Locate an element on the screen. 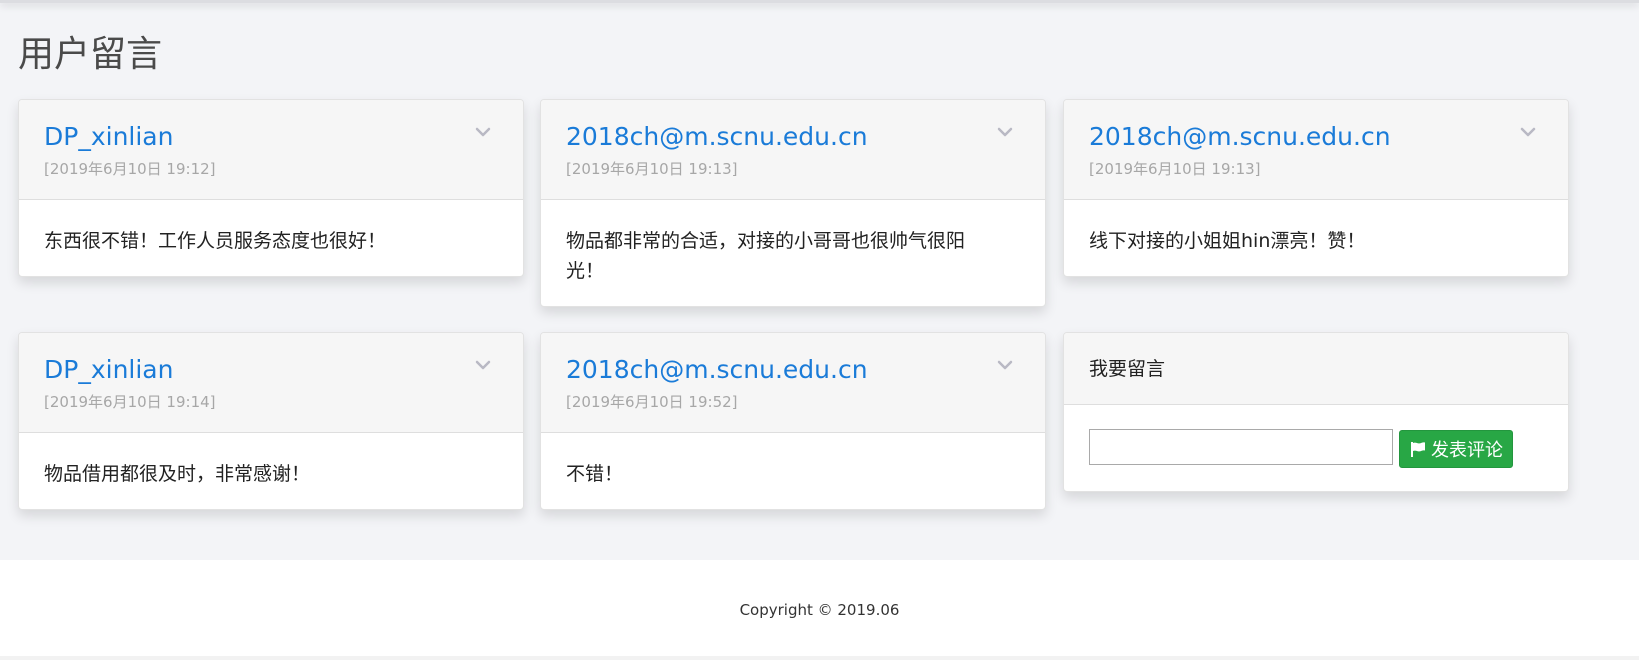  message-date: [2019年6月10日 19:12] is located at coordinates (130, 169).